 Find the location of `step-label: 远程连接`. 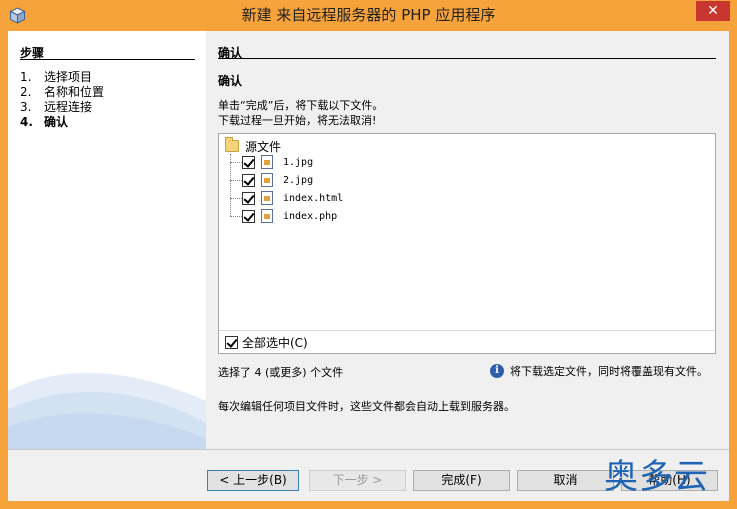

step-label: 远程连接 is located at coordinates (68, 107).